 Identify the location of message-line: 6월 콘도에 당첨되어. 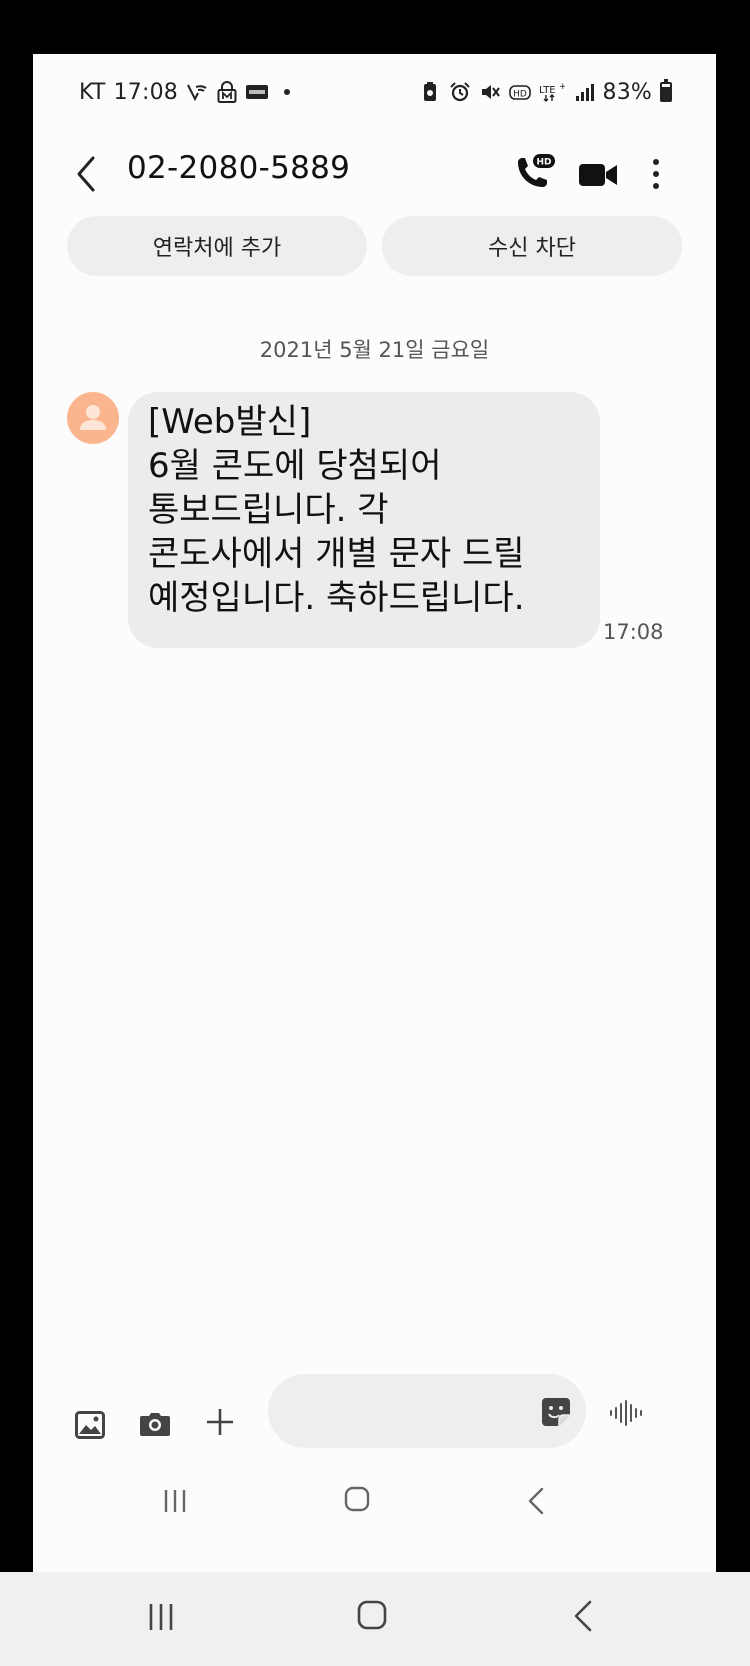
(295, 466).